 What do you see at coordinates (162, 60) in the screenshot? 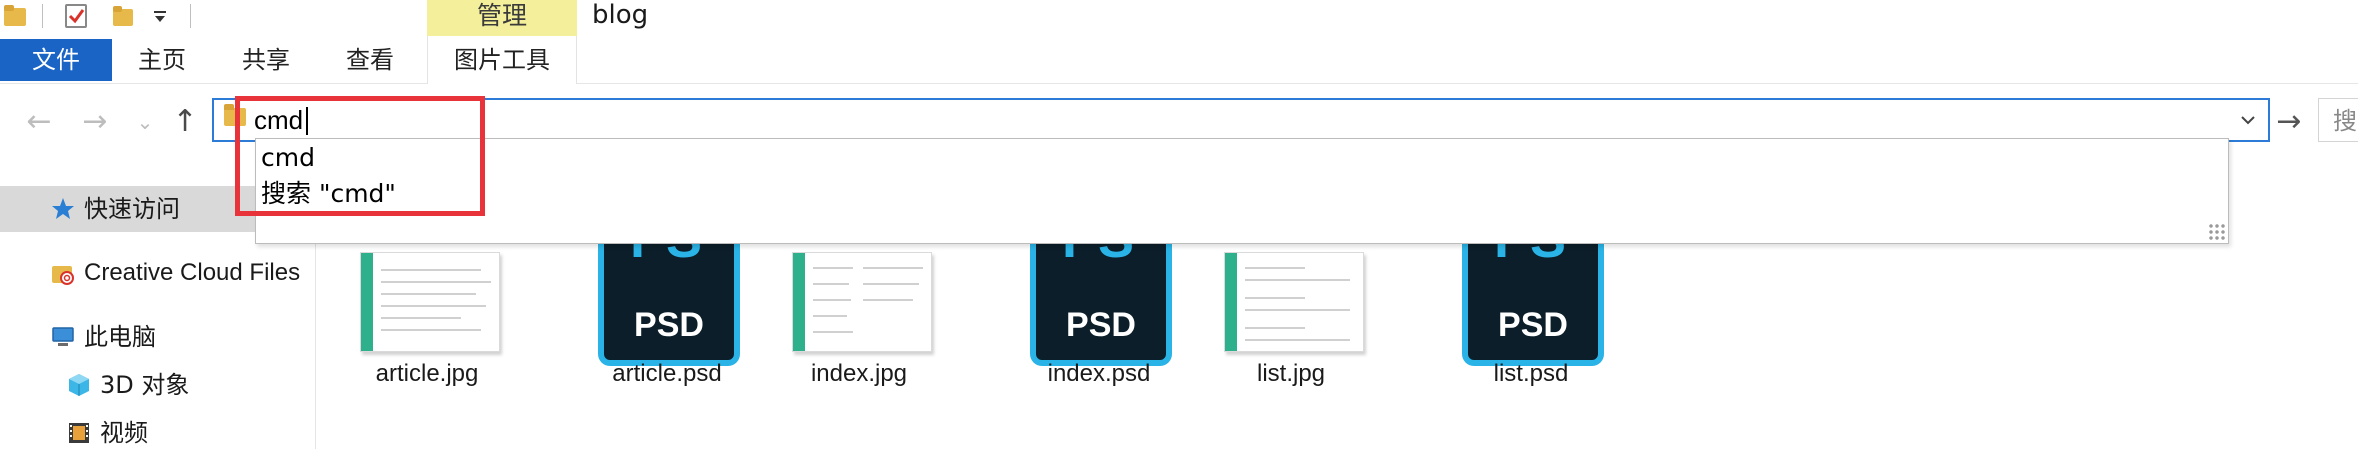
I see `tab-home: 主页` at bounding box center [162, 60].